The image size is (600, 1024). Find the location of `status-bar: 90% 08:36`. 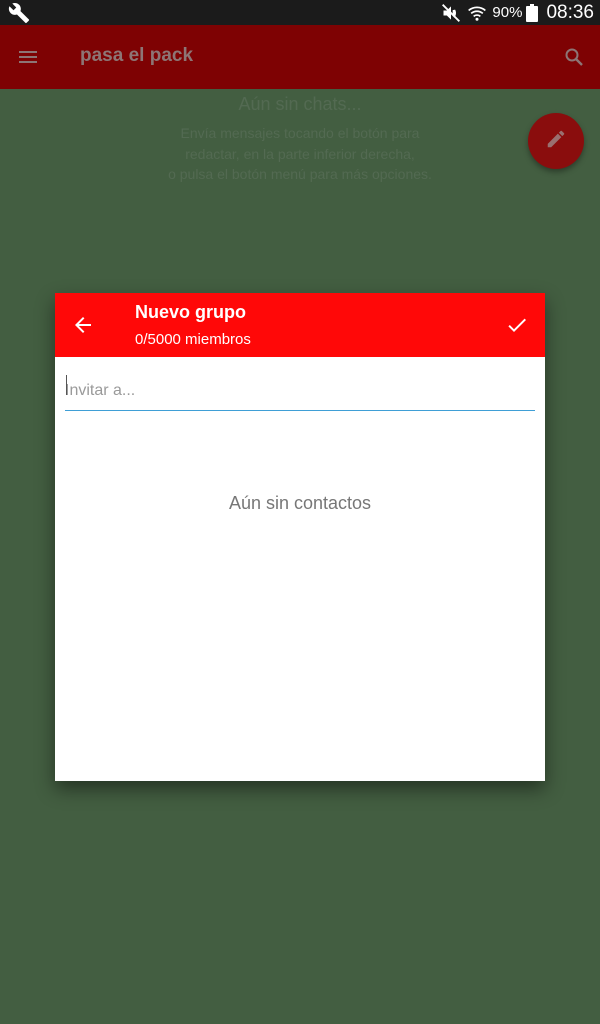

status-bar: 90% 08:36 is located at coordinates (300, 12).